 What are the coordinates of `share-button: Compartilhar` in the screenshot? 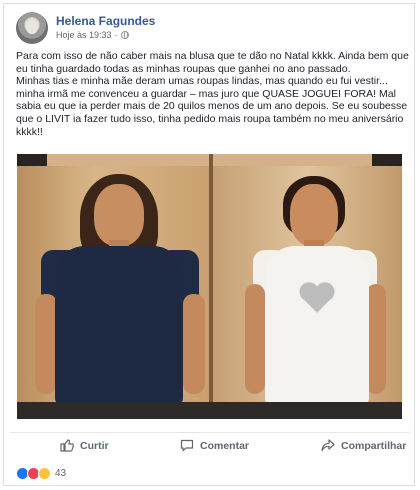 It's located at (363, 445).